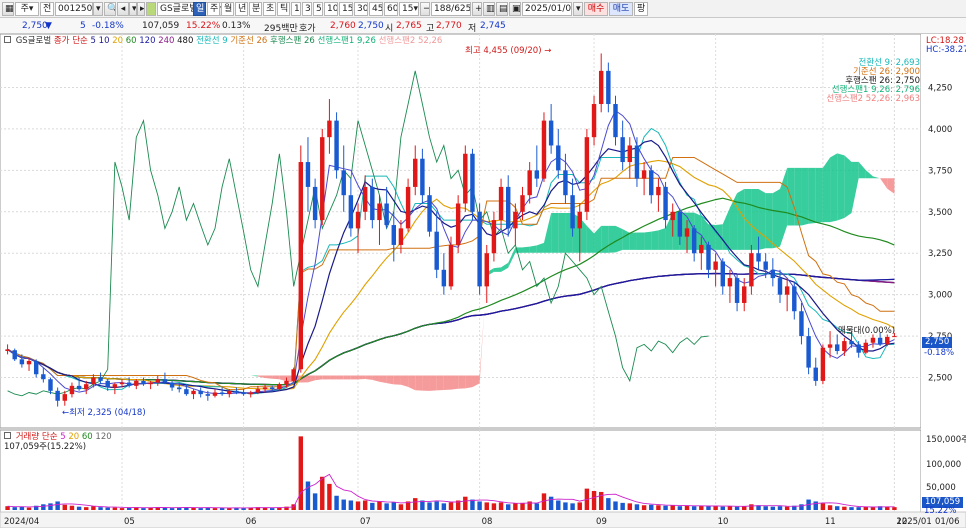  Describe the element at coordinates (71, 41) in the screenshot. I see `legend-item: 종가 단순` at that location.